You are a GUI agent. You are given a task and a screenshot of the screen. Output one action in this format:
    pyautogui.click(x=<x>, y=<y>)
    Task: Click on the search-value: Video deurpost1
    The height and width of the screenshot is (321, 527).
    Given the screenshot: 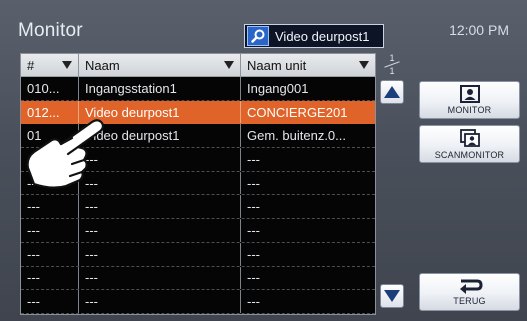 What is the action you would take?
    pyautogui.click(x=322, y=36)
    